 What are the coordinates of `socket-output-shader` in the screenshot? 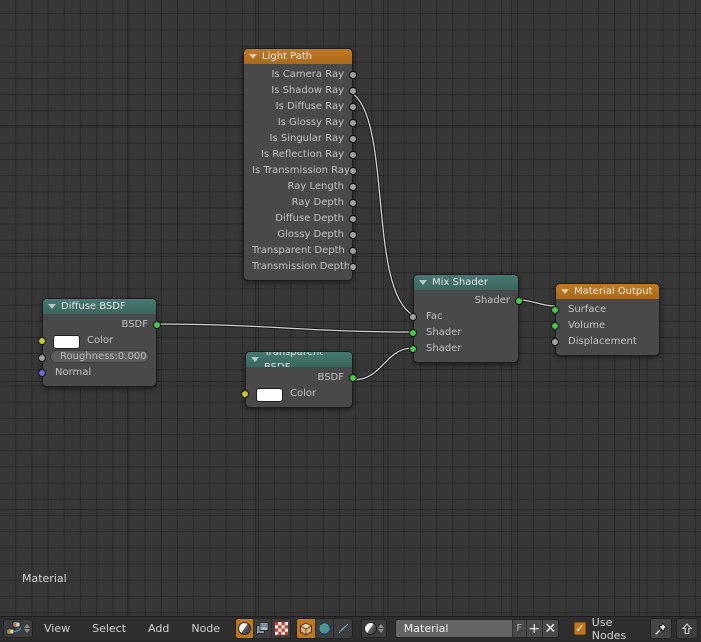 It's located at (519, 301).